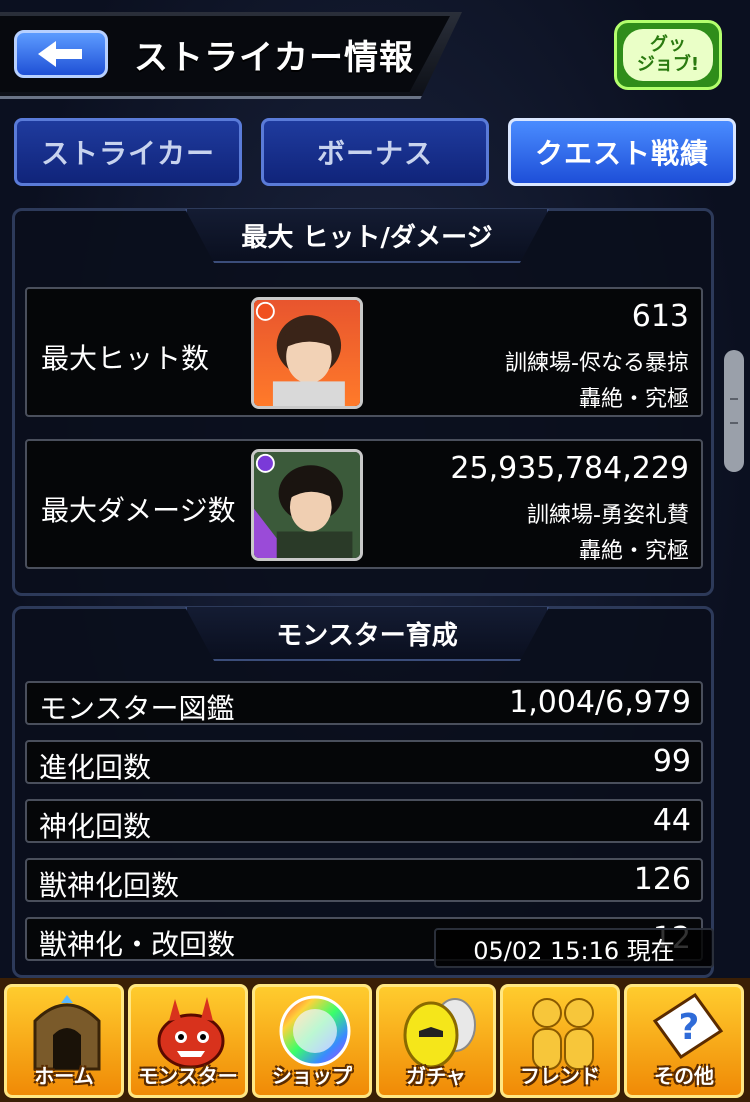 The image size is (750, 1102). I want to click on nav-monster-label: モンスター, so click(188, 1076).